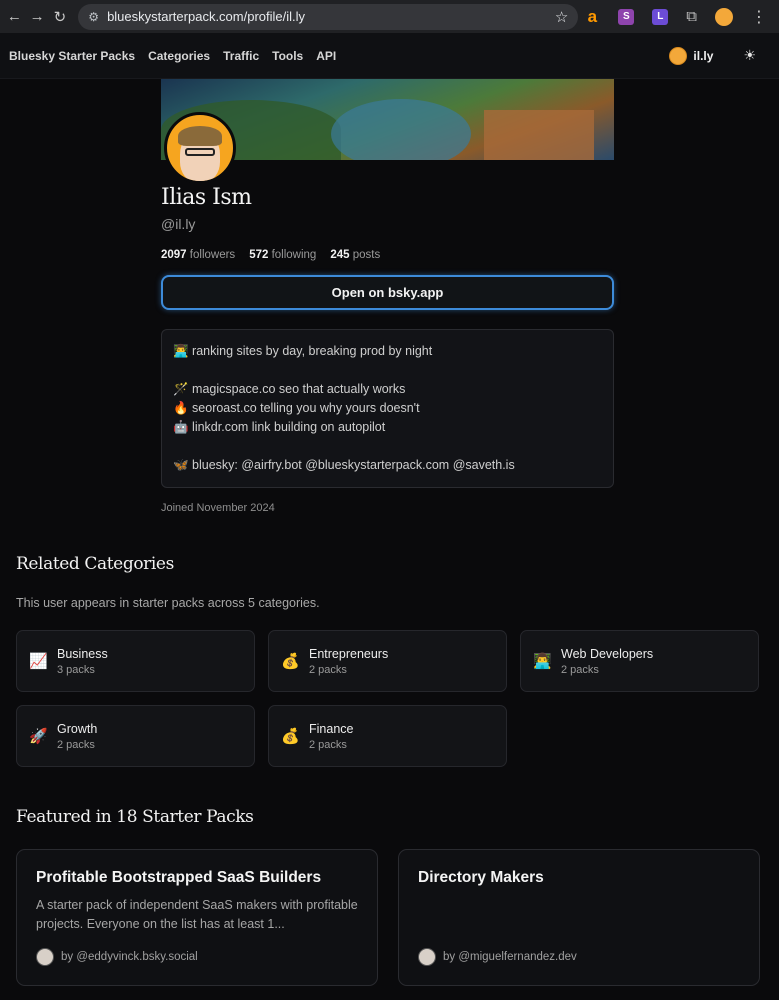 The height and width of the screenshot is (1000, 779). I want to click on posts-stat: 245 posts, so click(355, 255).